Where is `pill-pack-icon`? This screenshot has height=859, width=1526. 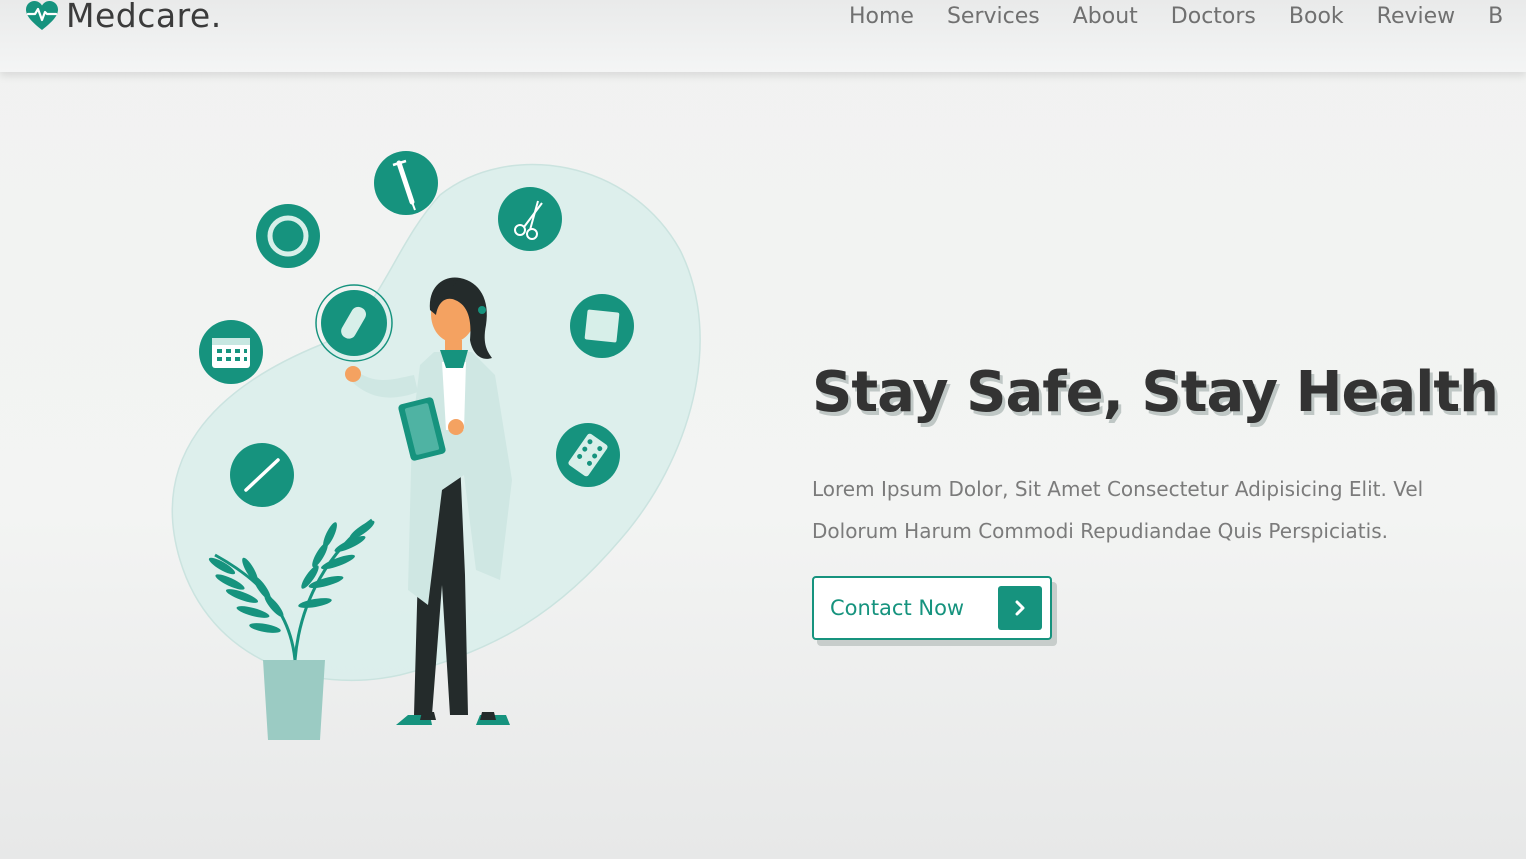
pill-pack-icon is located at coordinates (588, 455).